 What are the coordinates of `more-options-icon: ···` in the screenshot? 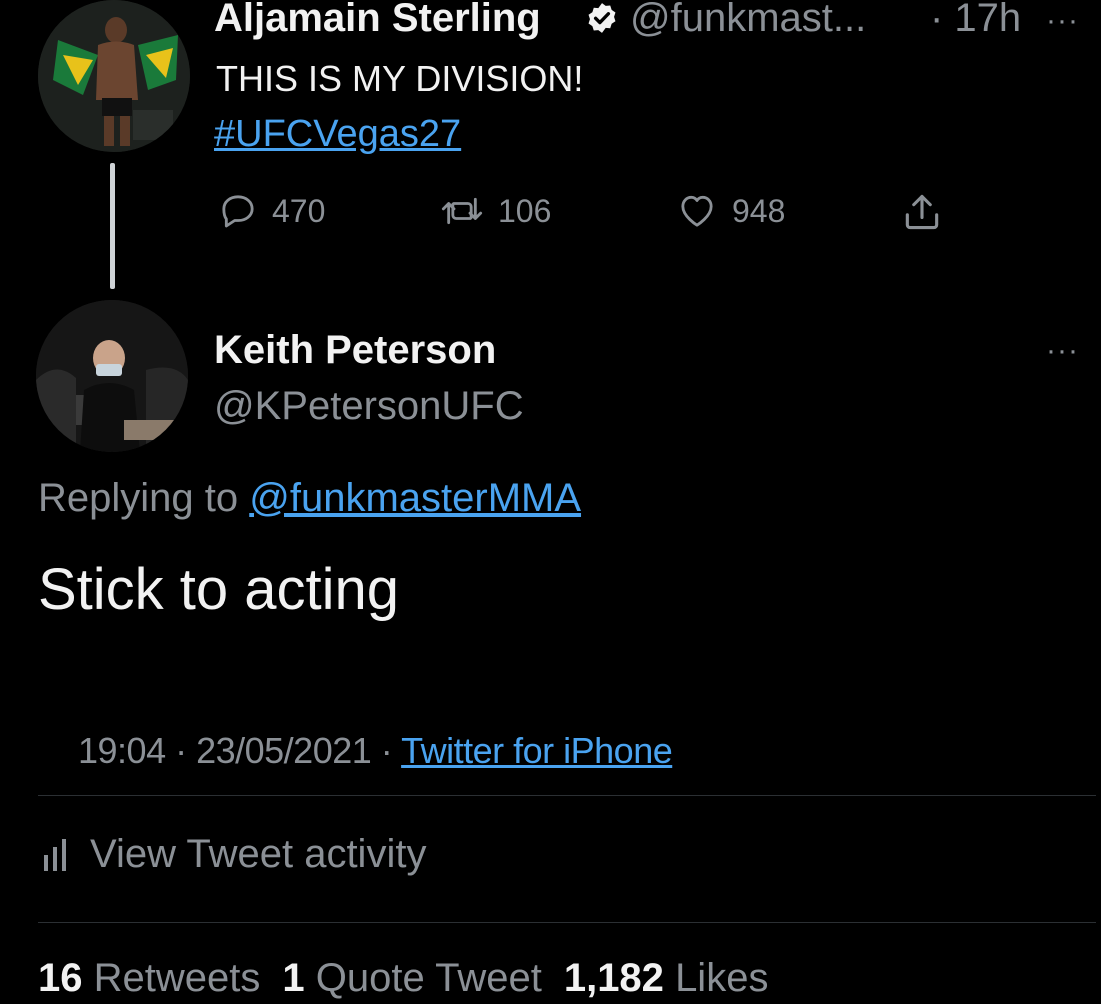 It's located at (1062, 351).